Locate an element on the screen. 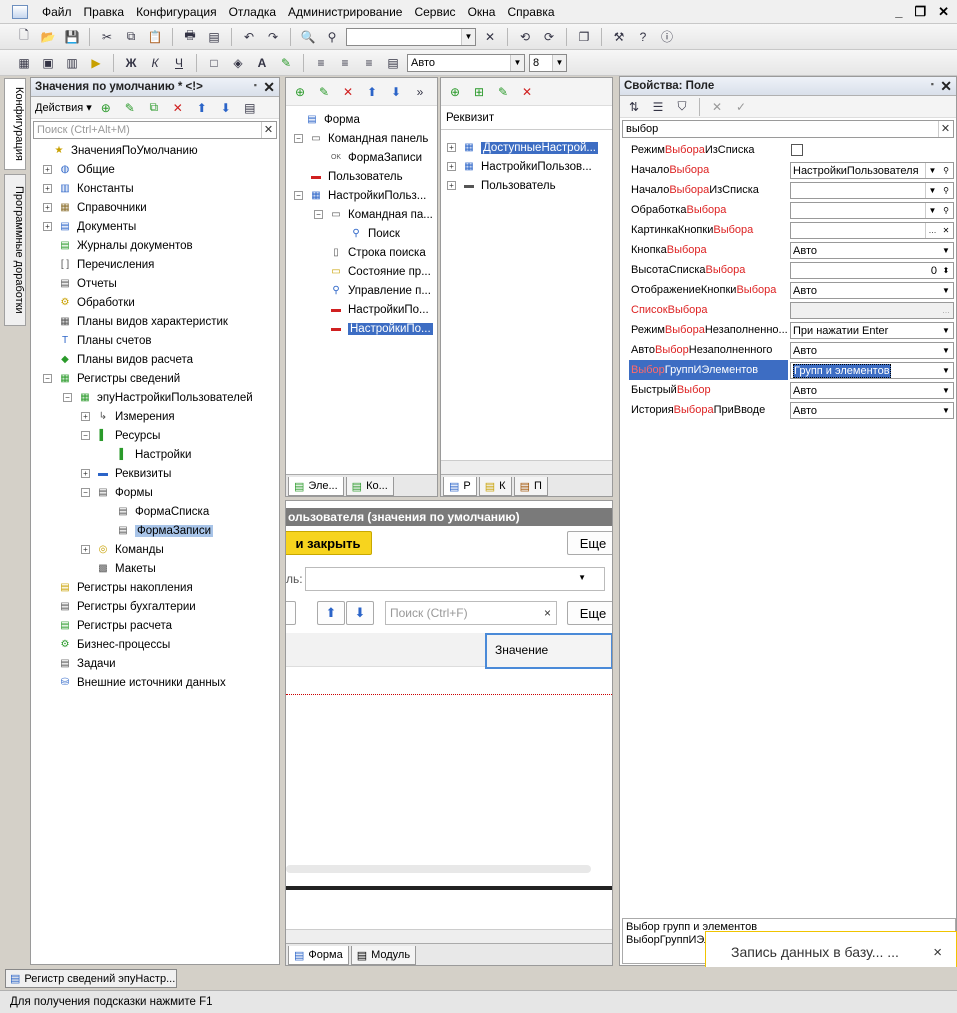  properties-icon: ▤ is located at coordinates (393, 63).